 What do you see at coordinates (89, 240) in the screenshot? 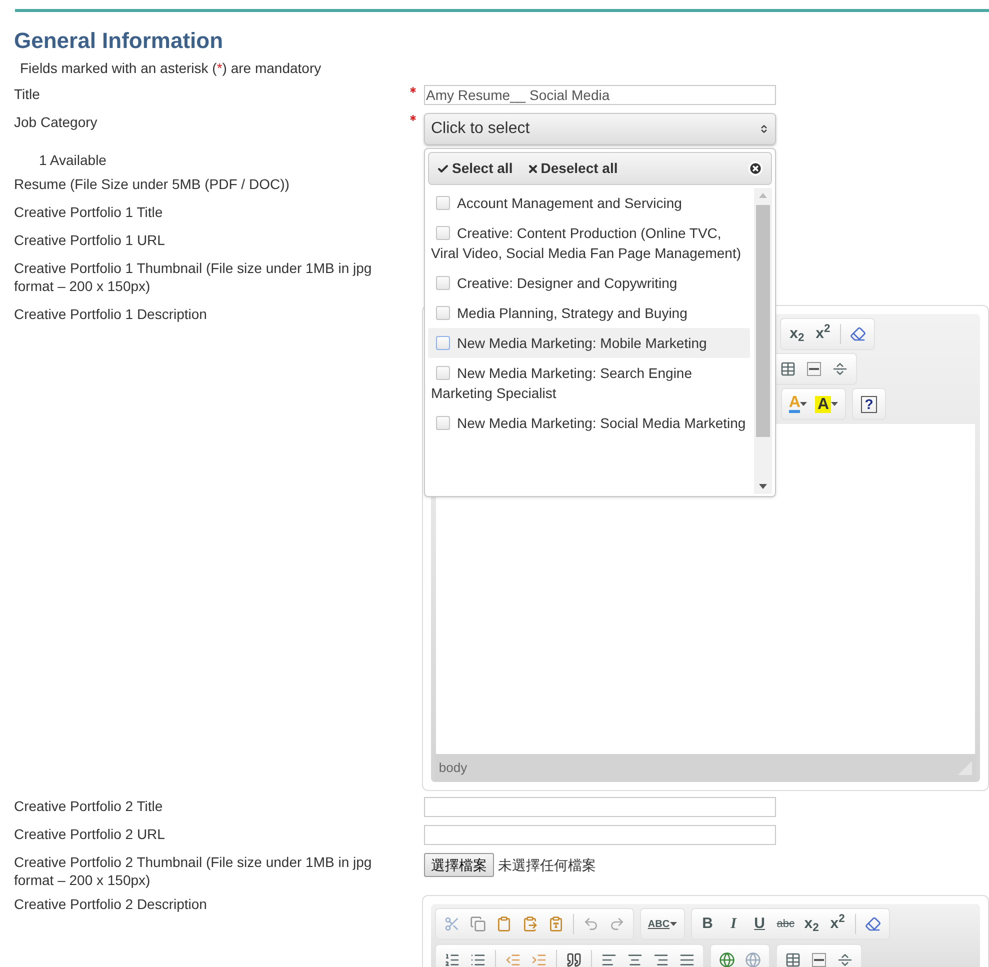
I see `field-label: Creative Portfolio 1 URL` at bounding box center [89, 240].